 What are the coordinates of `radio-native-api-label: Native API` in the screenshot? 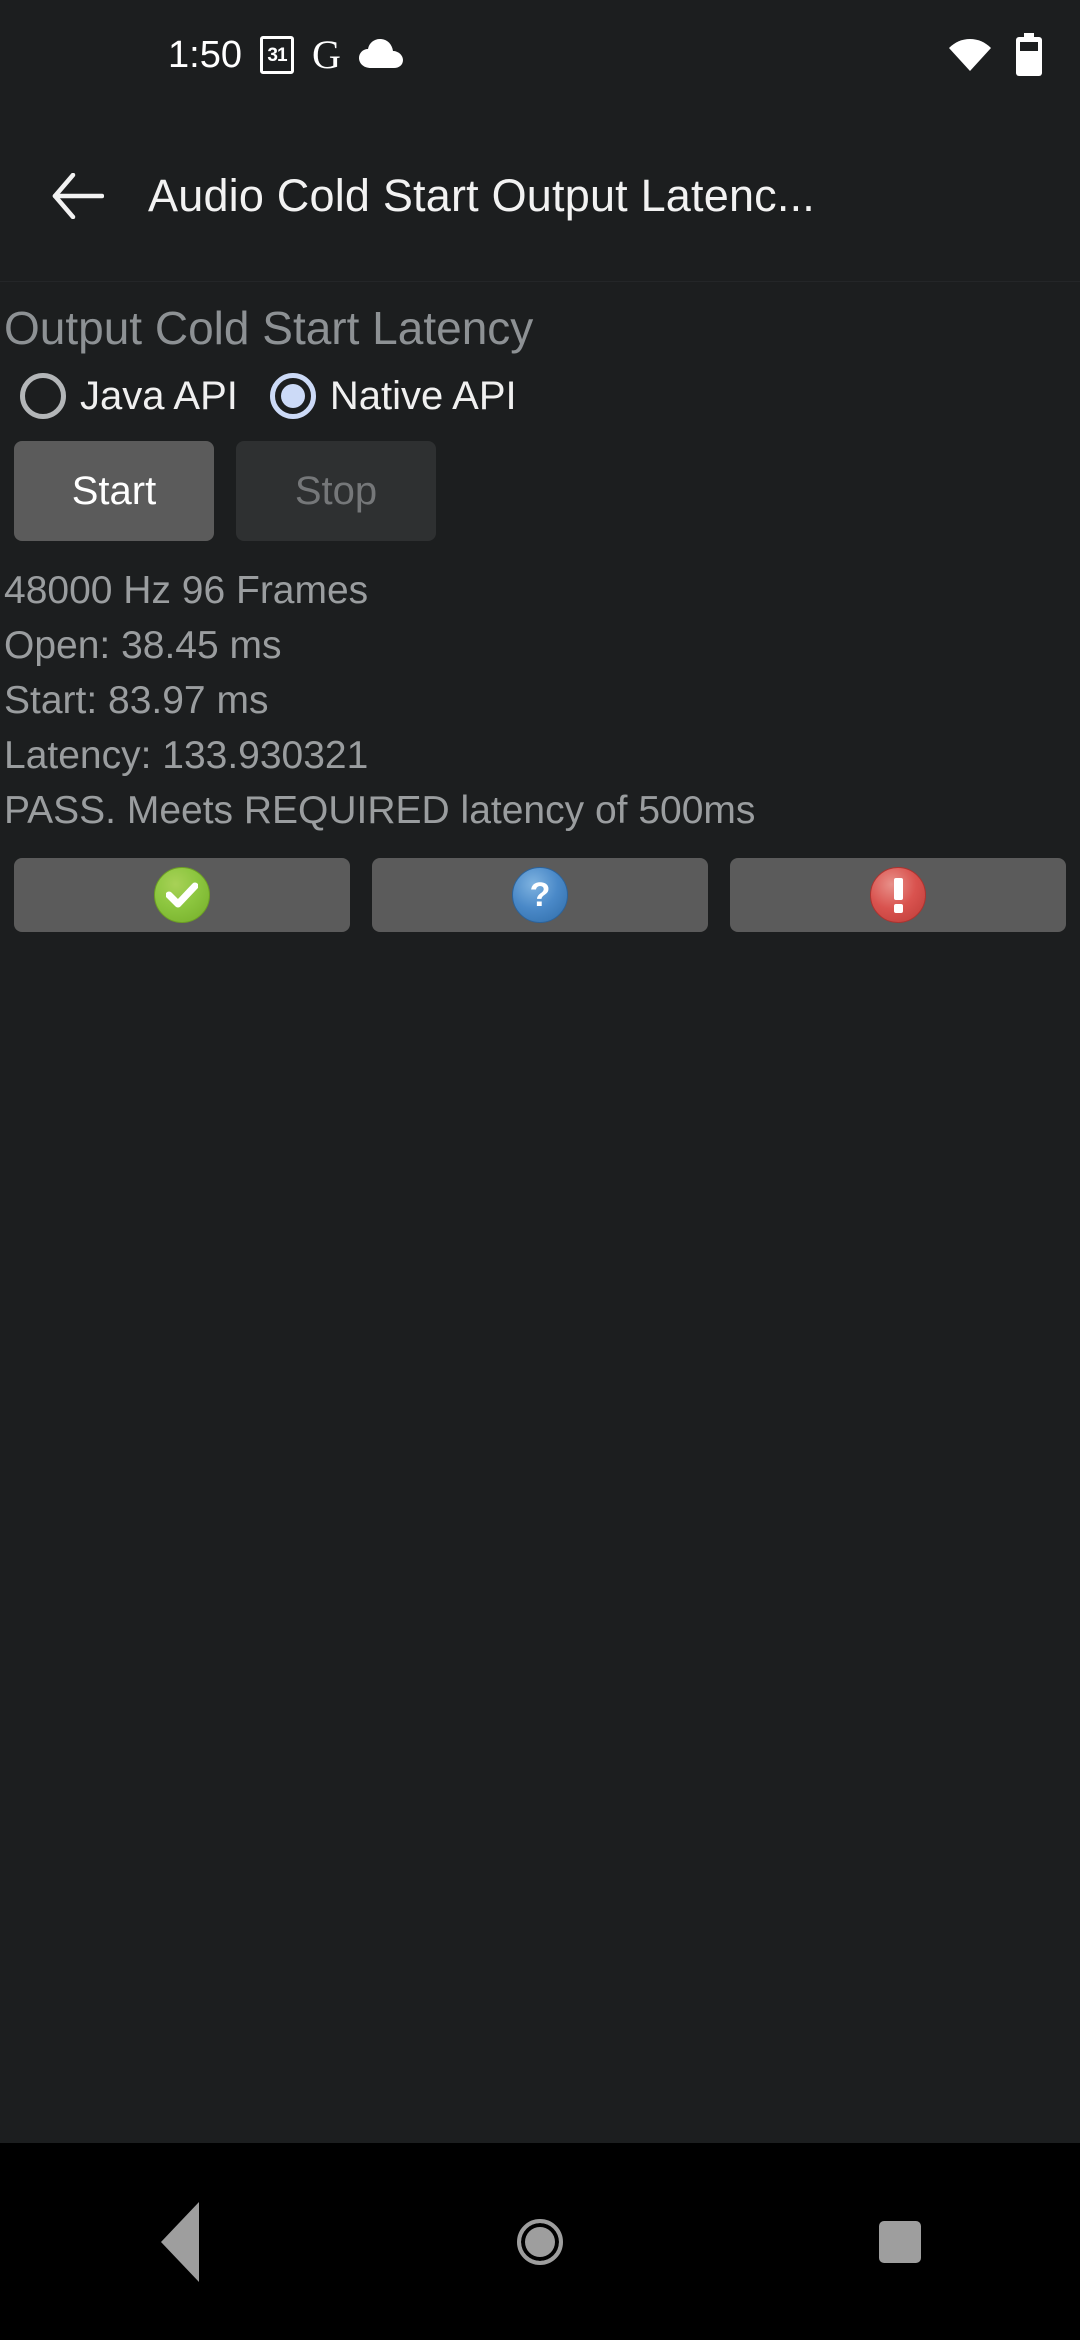 It's located at (423, 395).